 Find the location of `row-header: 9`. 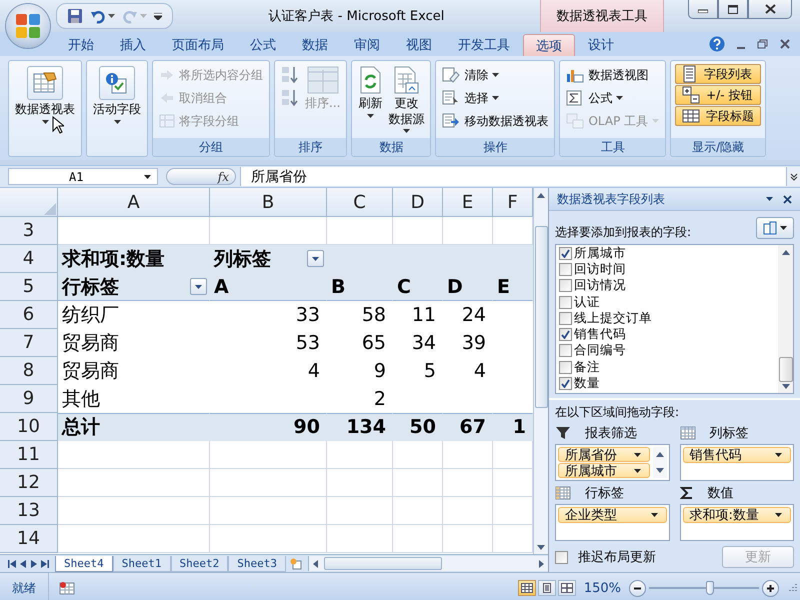

row-header: 9 is located at coordinates (29, 399).